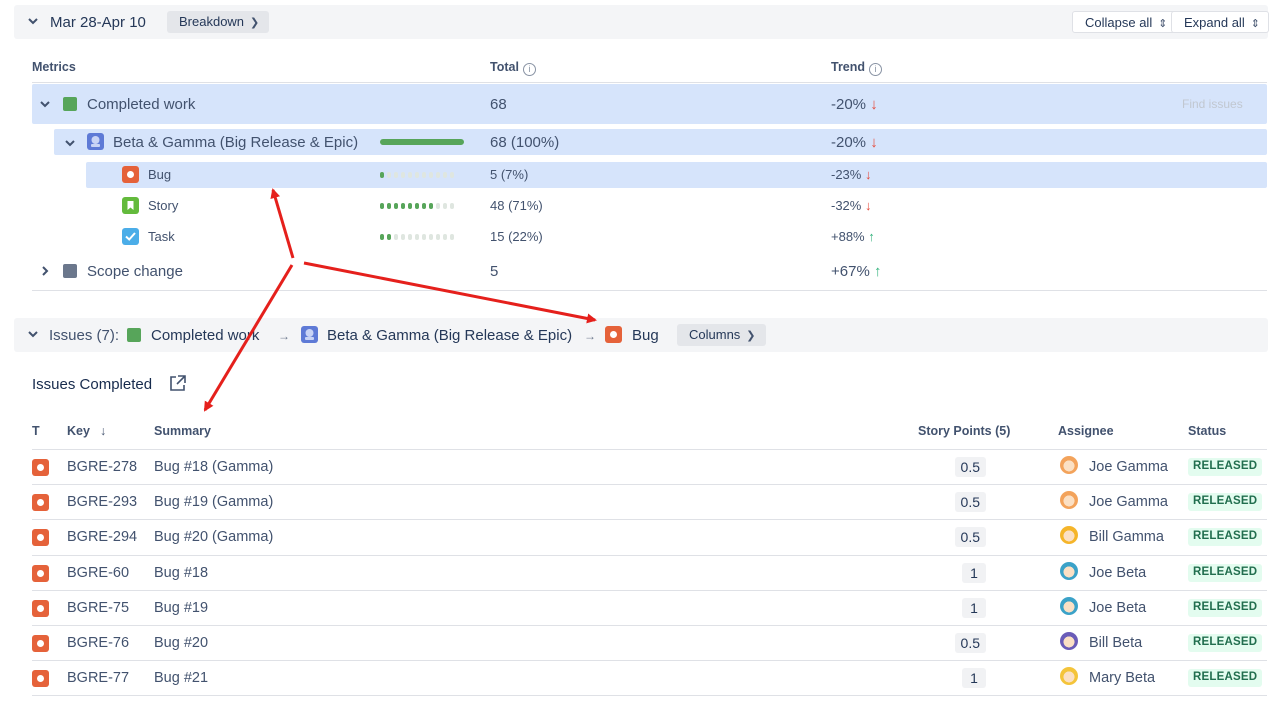 The height and width of the screenshot is (710, 1279). Describe the element at coordinates (205, 335) in the screenshot. I see `breadcrumb-completed-work: Completed work` at that location.